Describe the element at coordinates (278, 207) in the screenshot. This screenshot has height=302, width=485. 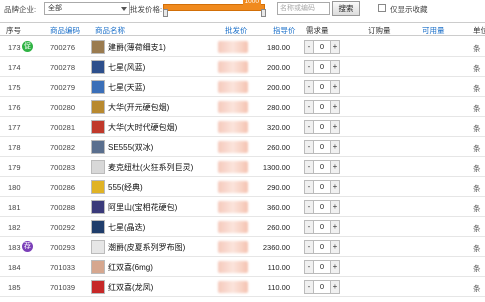
I see `row-guide-price: 360.00` at that location.